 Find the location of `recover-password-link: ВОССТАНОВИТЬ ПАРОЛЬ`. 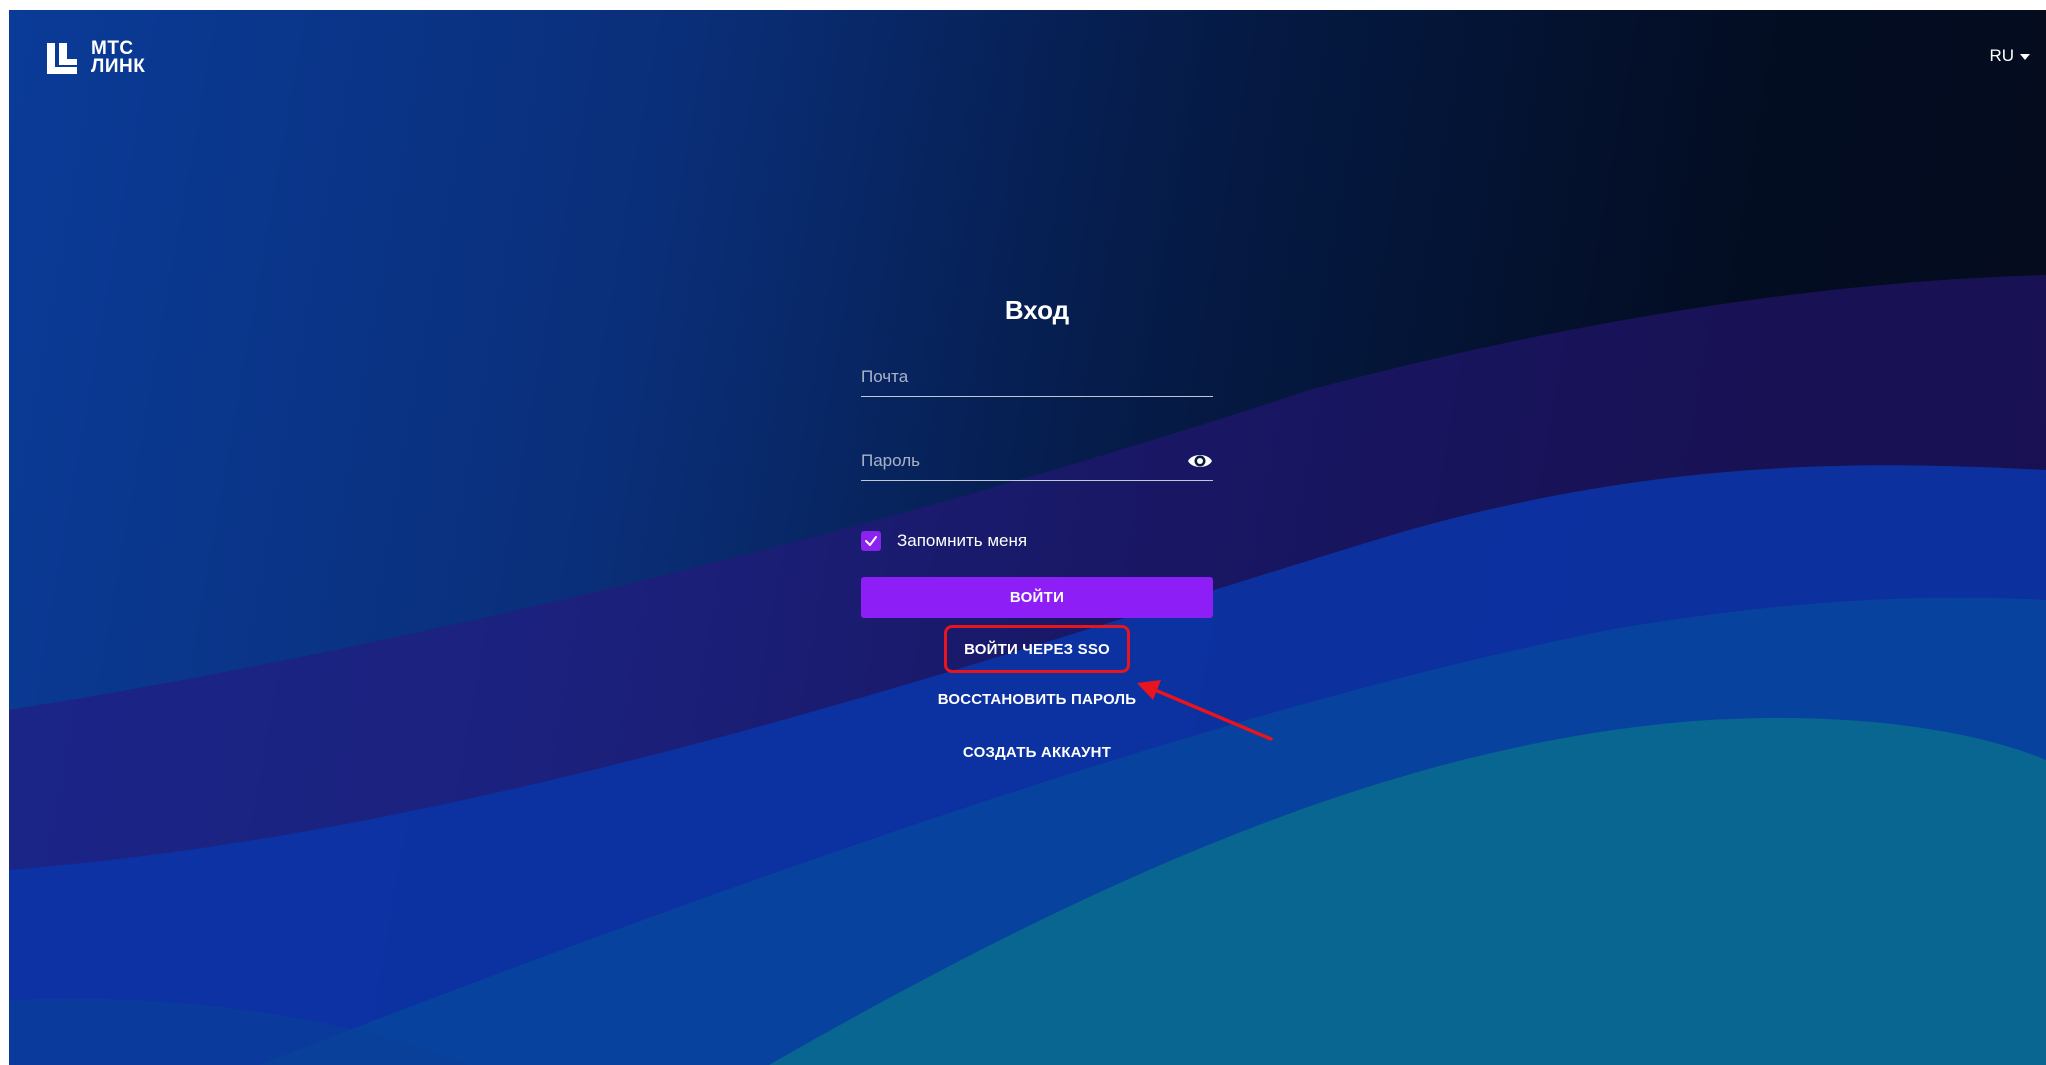

recover-password-link: ВОССТАНОВИТЬ ПАРОЛЬ is located at coordinates (1037, 699).